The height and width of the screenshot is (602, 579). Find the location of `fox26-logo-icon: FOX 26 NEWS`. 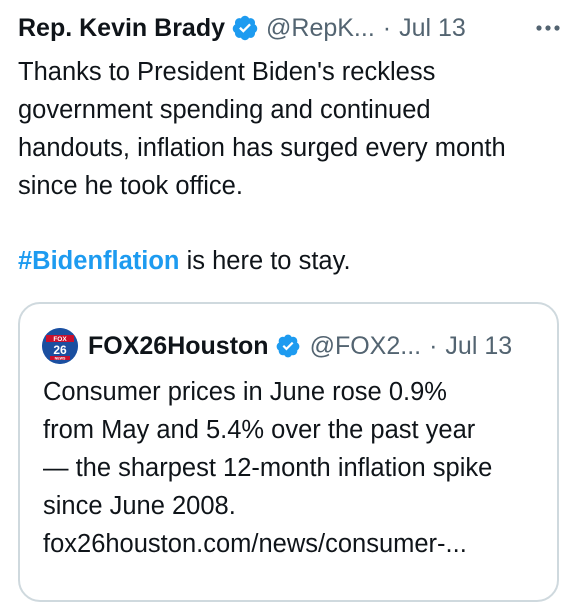

fox26-logo-icon: FOX 26 NEWS is located at coordinates (60, 346).